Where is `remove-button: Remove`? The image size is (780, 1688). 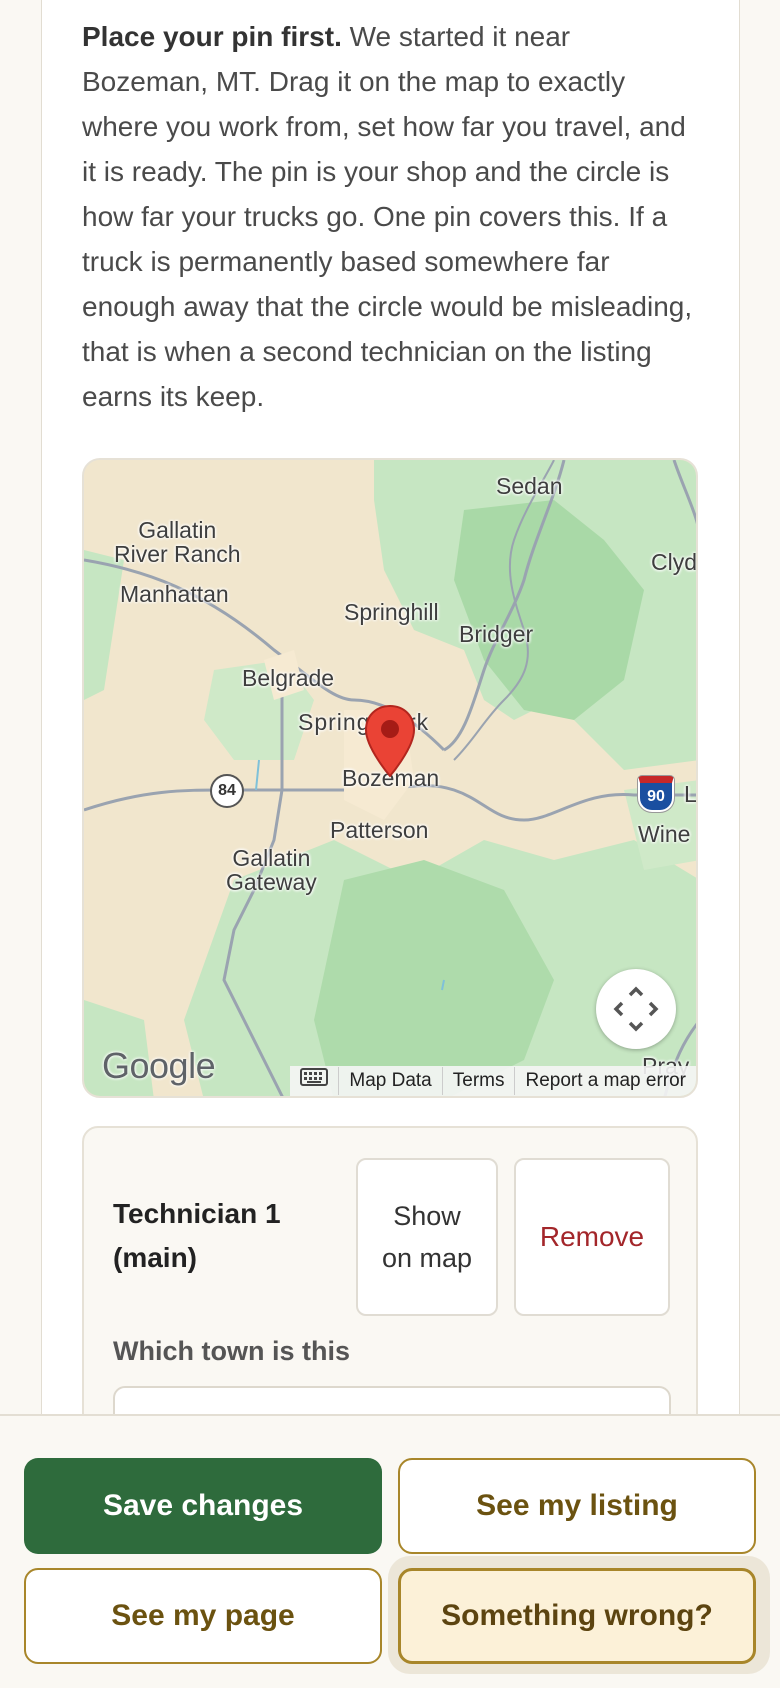
remove-button: Remove is located at coordinates (592, 1237).